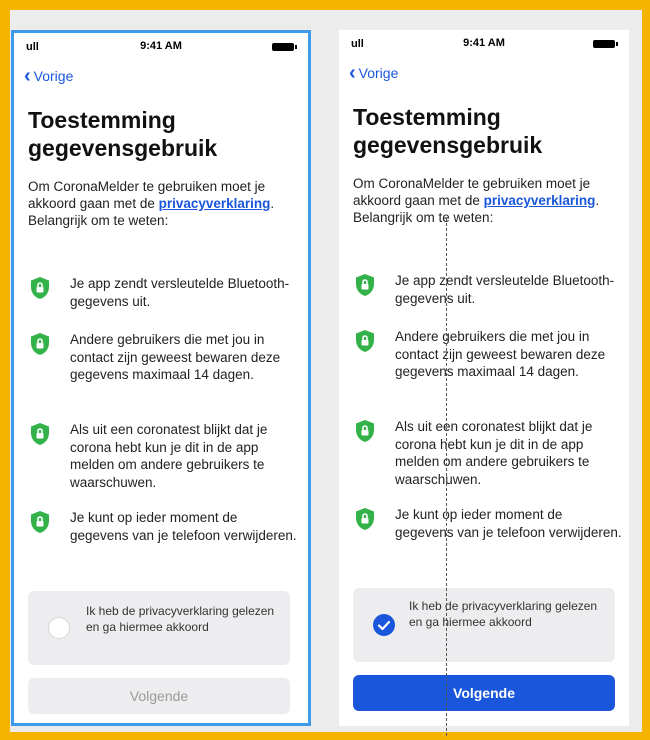 The height and width of the screenshot is (740, 650). Describe the element at coordinates (59, 628) in the screenshot. I see `consent-radio-unchecked` at that location.